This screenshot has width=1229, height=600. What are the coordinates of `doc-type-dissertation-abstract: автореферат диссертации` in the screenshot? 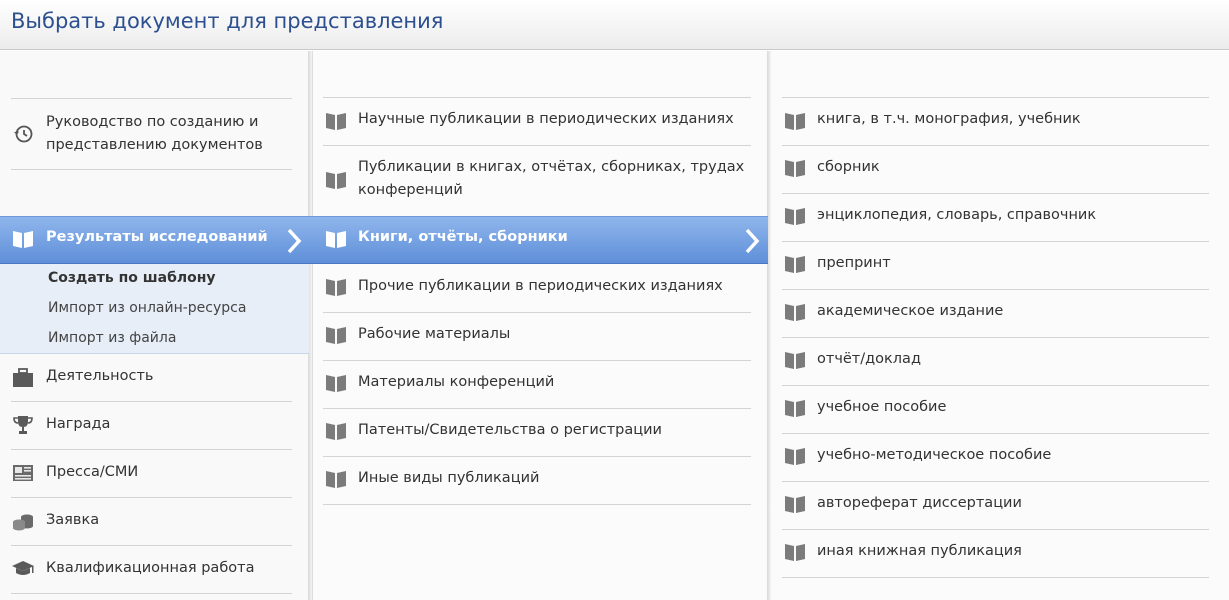 It's located at (995, 505).